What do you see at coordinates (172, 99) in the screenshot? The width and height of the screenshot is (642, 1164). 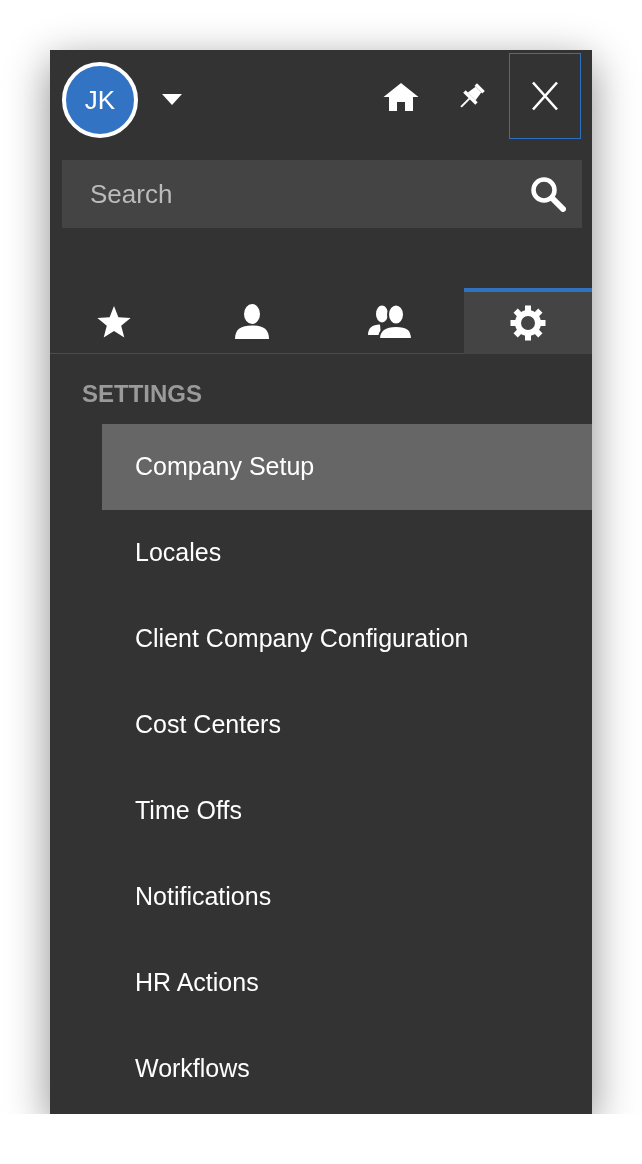 I see `caret-down-icon` at bounding box center [172, 99].